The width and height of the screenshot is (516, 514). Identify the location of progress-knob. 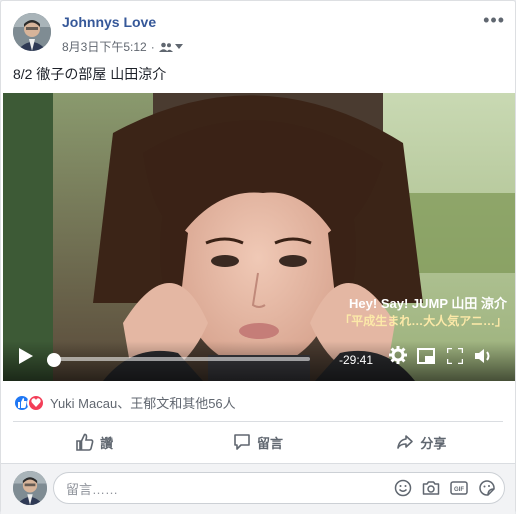
(54, 360).